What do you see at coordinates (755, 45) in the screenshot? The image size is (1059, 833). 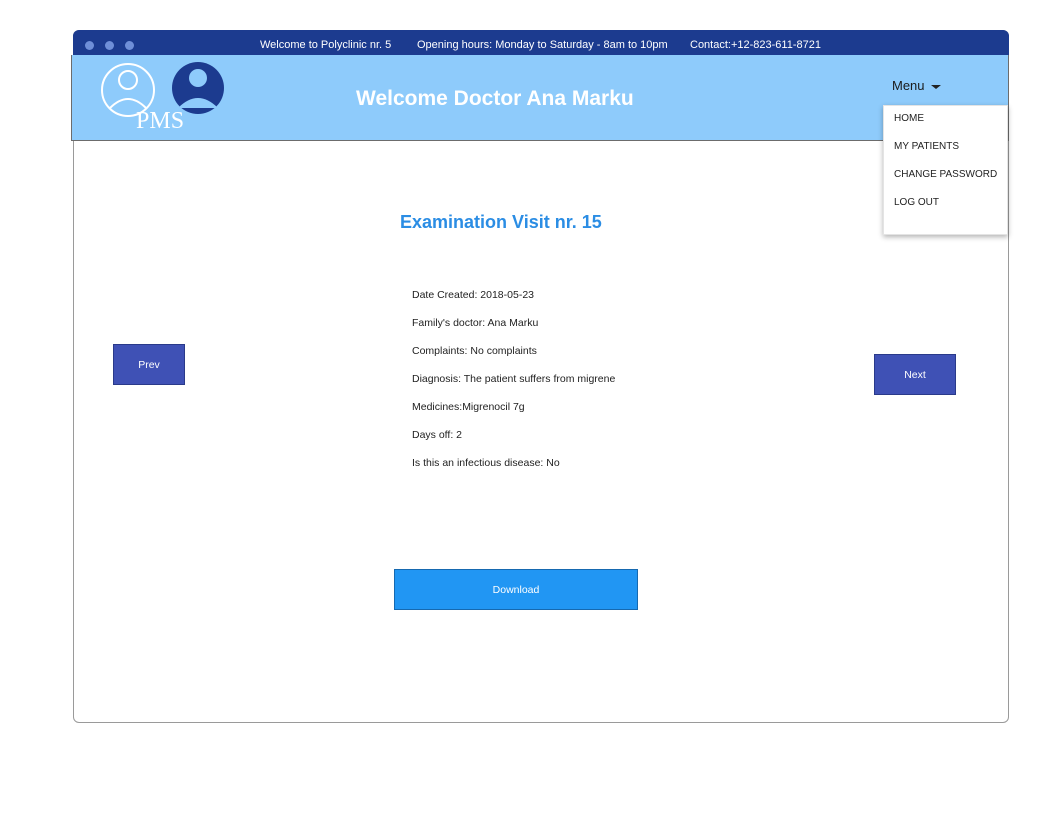 I see `topbar-contact: Contact:+12-823-611-8721` at bounding box center [755, 45].